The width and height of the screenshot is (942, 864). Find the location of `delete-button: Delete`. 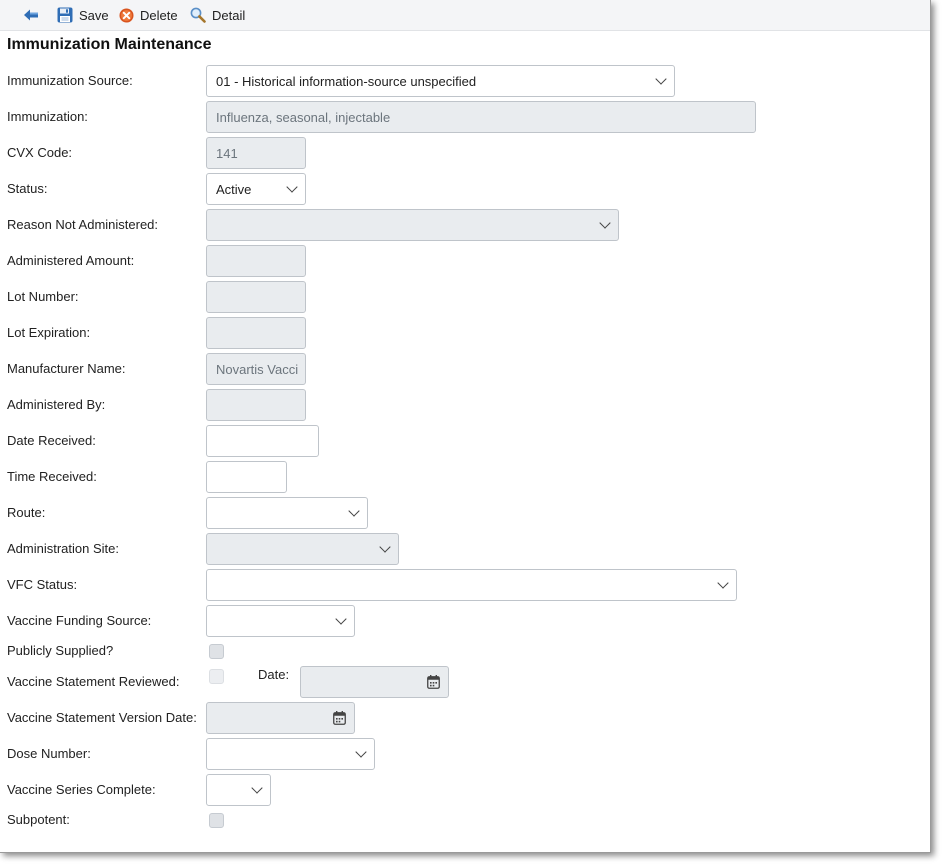

delete-button: Delete is located at coordinates (148, 15).